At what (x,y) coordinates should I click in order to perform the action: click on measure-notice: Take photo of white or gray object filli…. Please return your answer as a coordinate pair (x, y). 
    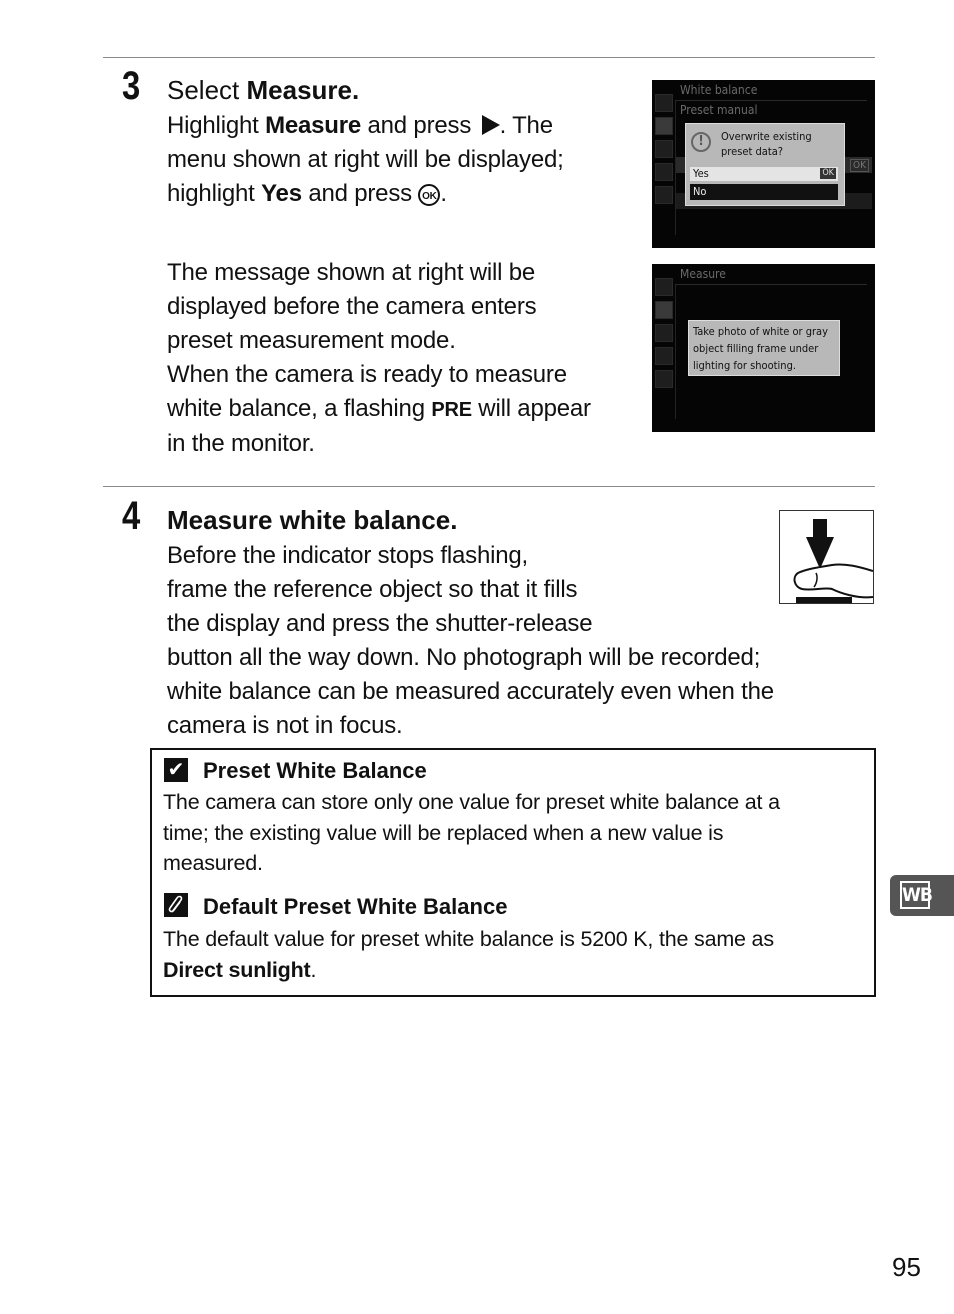
    Looking at the image, I should click on (764, 348).